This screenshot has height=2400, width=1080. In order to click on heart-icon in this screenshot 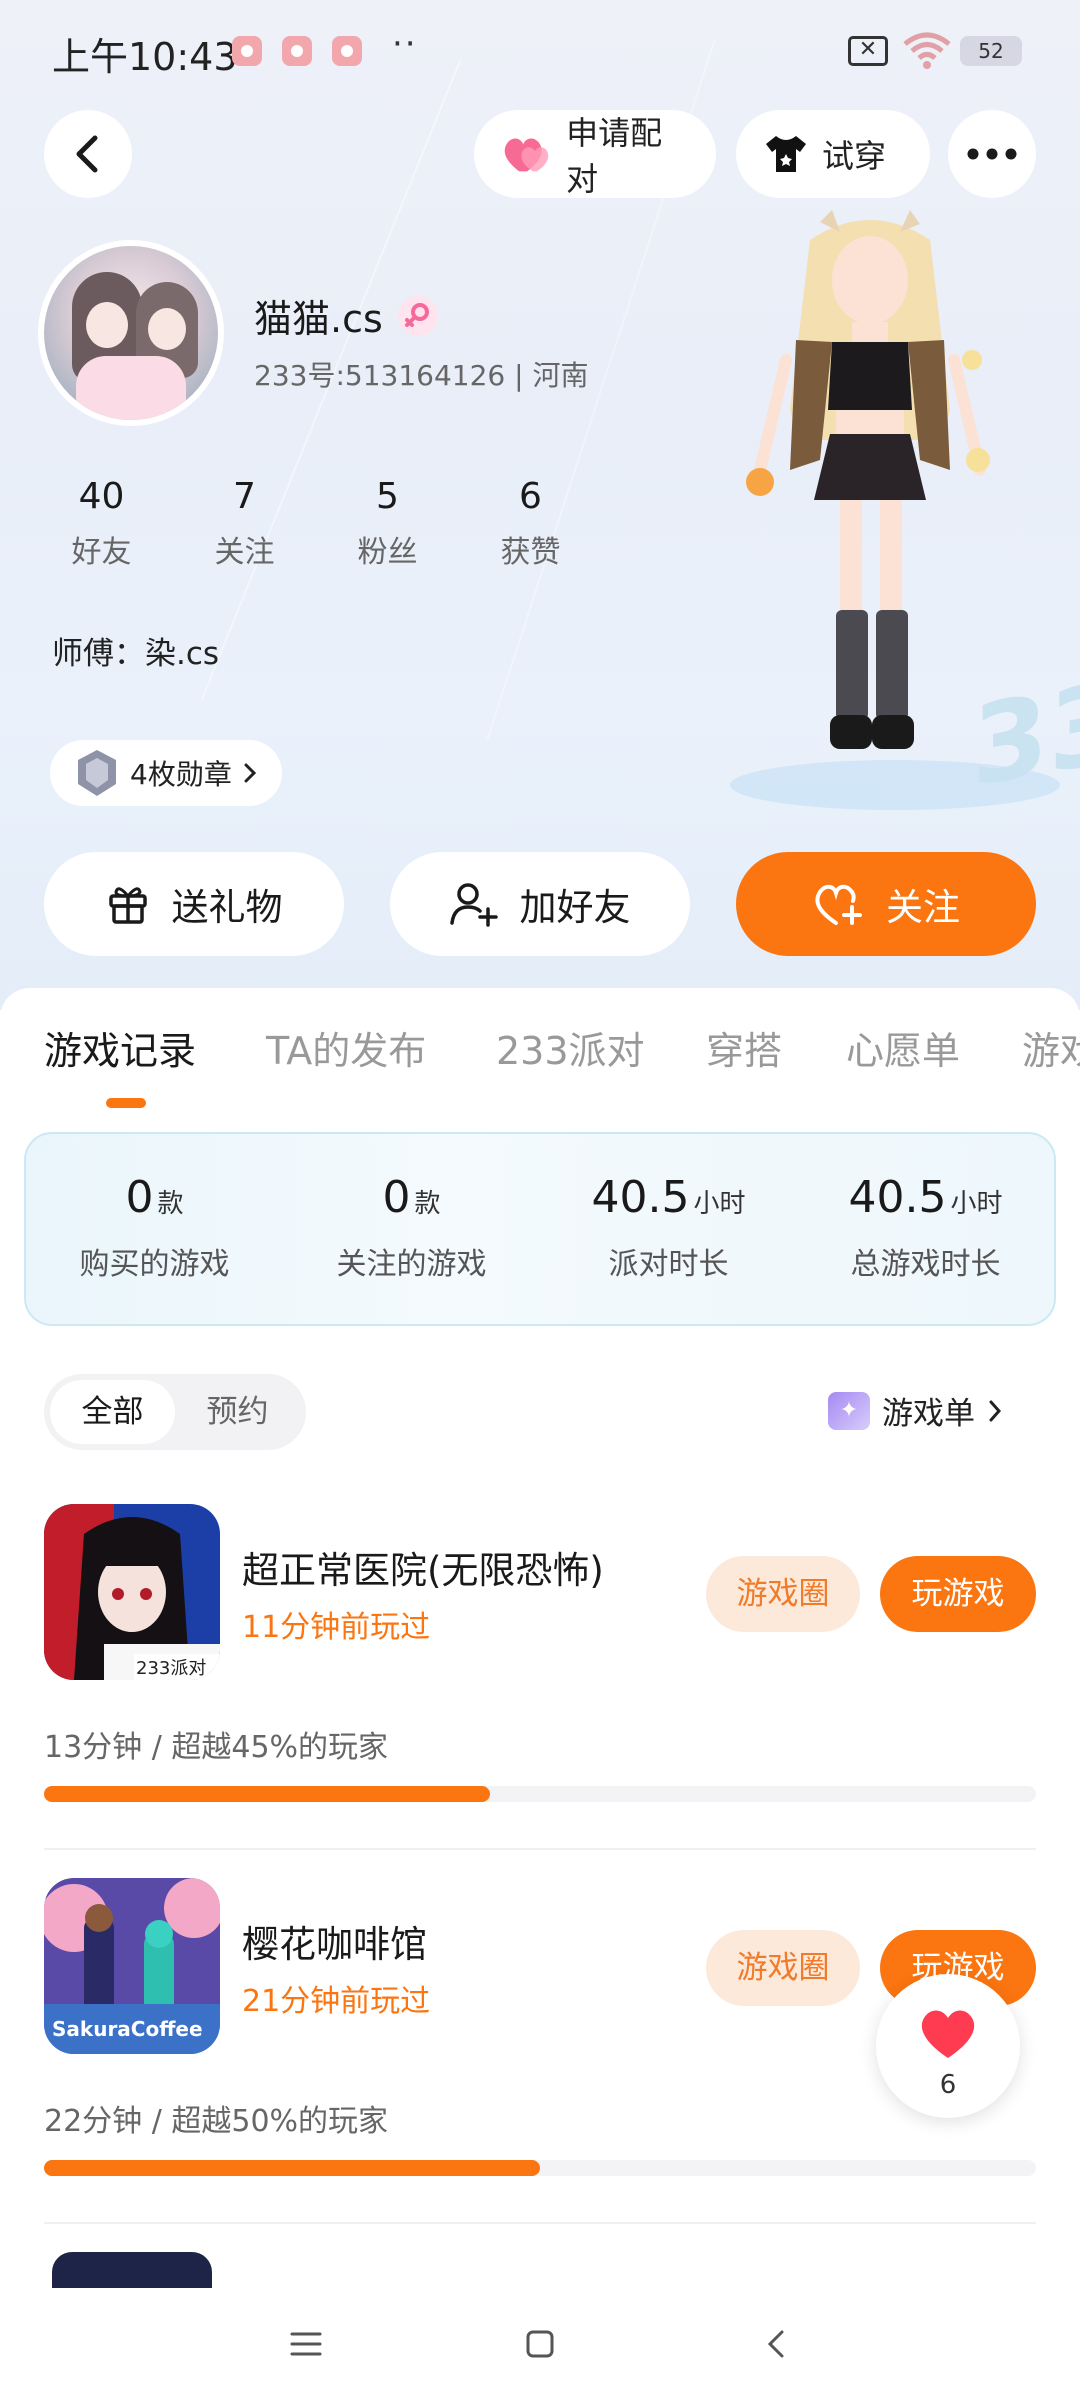, I will do `click(948, 2034)`.